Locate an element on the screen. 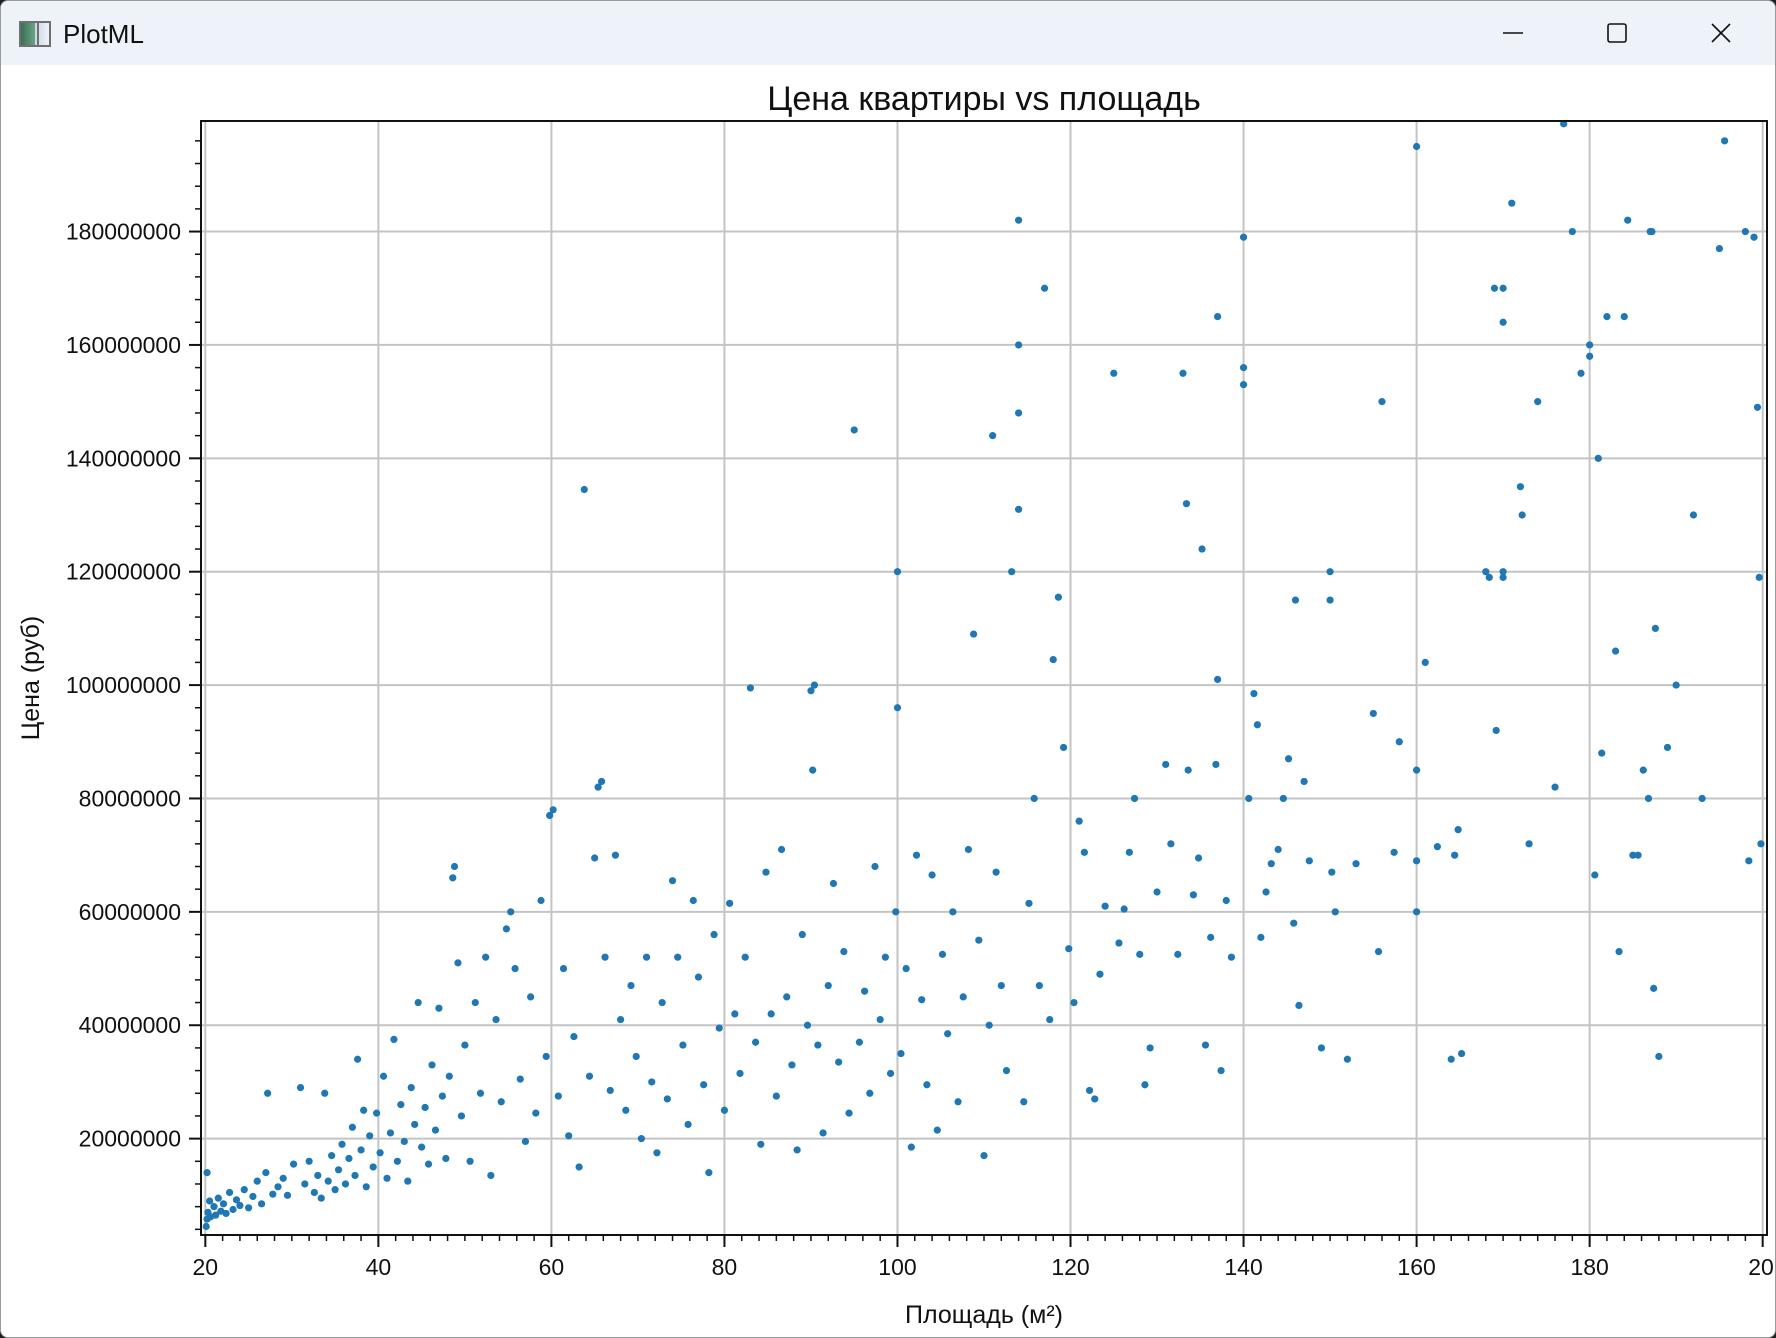 Image resolution: width=1776 pixels, height=1338 pixels. minimize-button is located at coordinates (1513, 33).